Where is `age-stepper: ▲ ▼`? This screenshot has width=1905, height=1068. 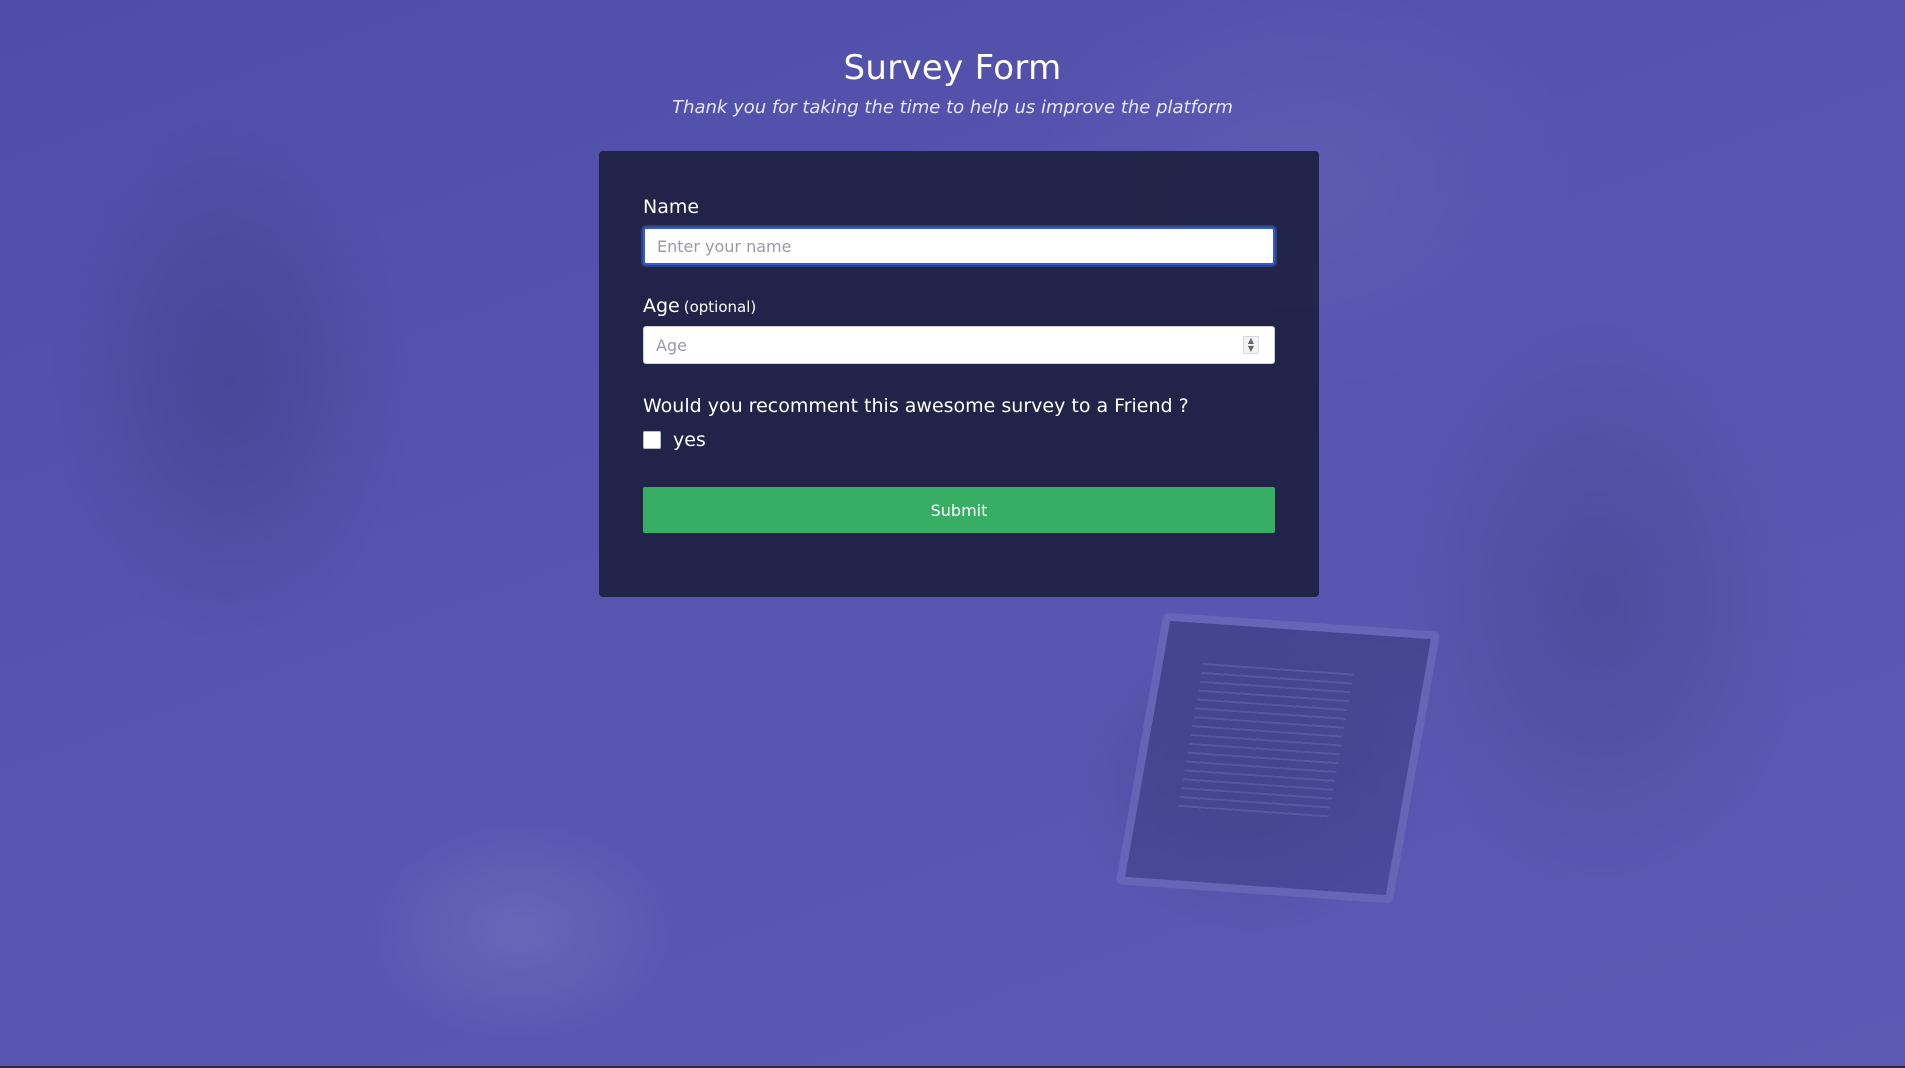 age-stepper: ▲ ▼ is located at coordinates (1251, 345).